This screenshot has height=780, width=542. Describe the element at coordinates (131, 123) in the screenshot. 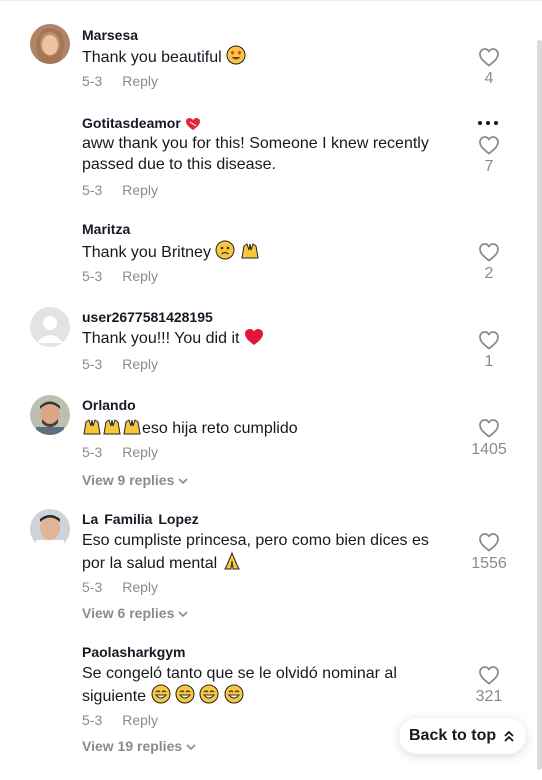

I see `comment-username-text: Gotitasdeamor` at that location.